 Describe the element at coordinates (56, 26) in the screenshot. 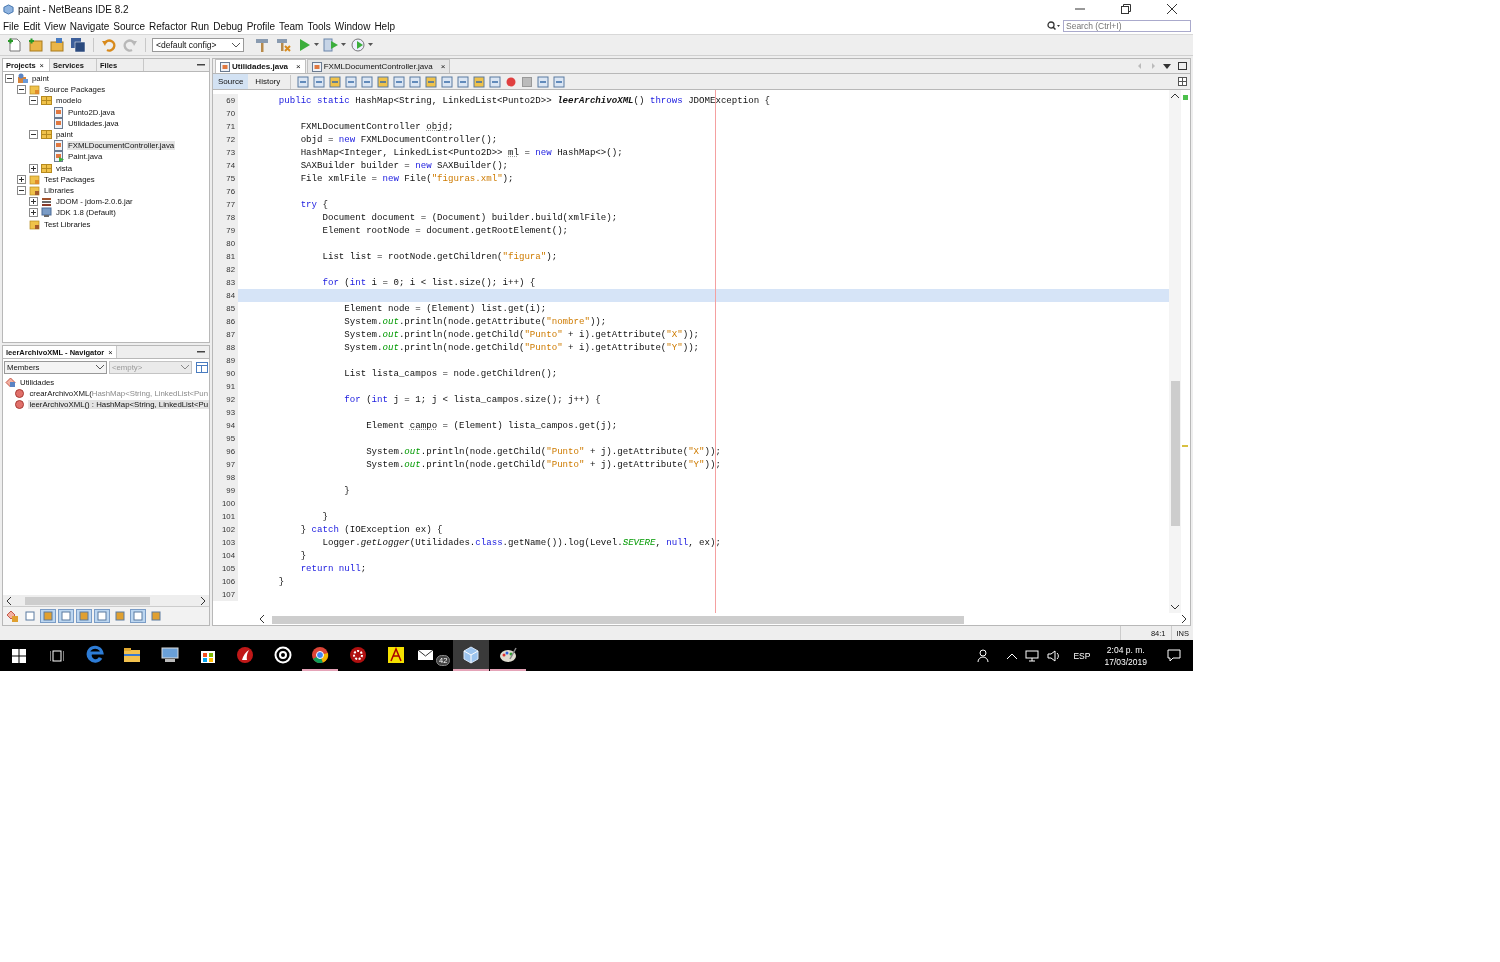

I see `menu-item: View` at that location.